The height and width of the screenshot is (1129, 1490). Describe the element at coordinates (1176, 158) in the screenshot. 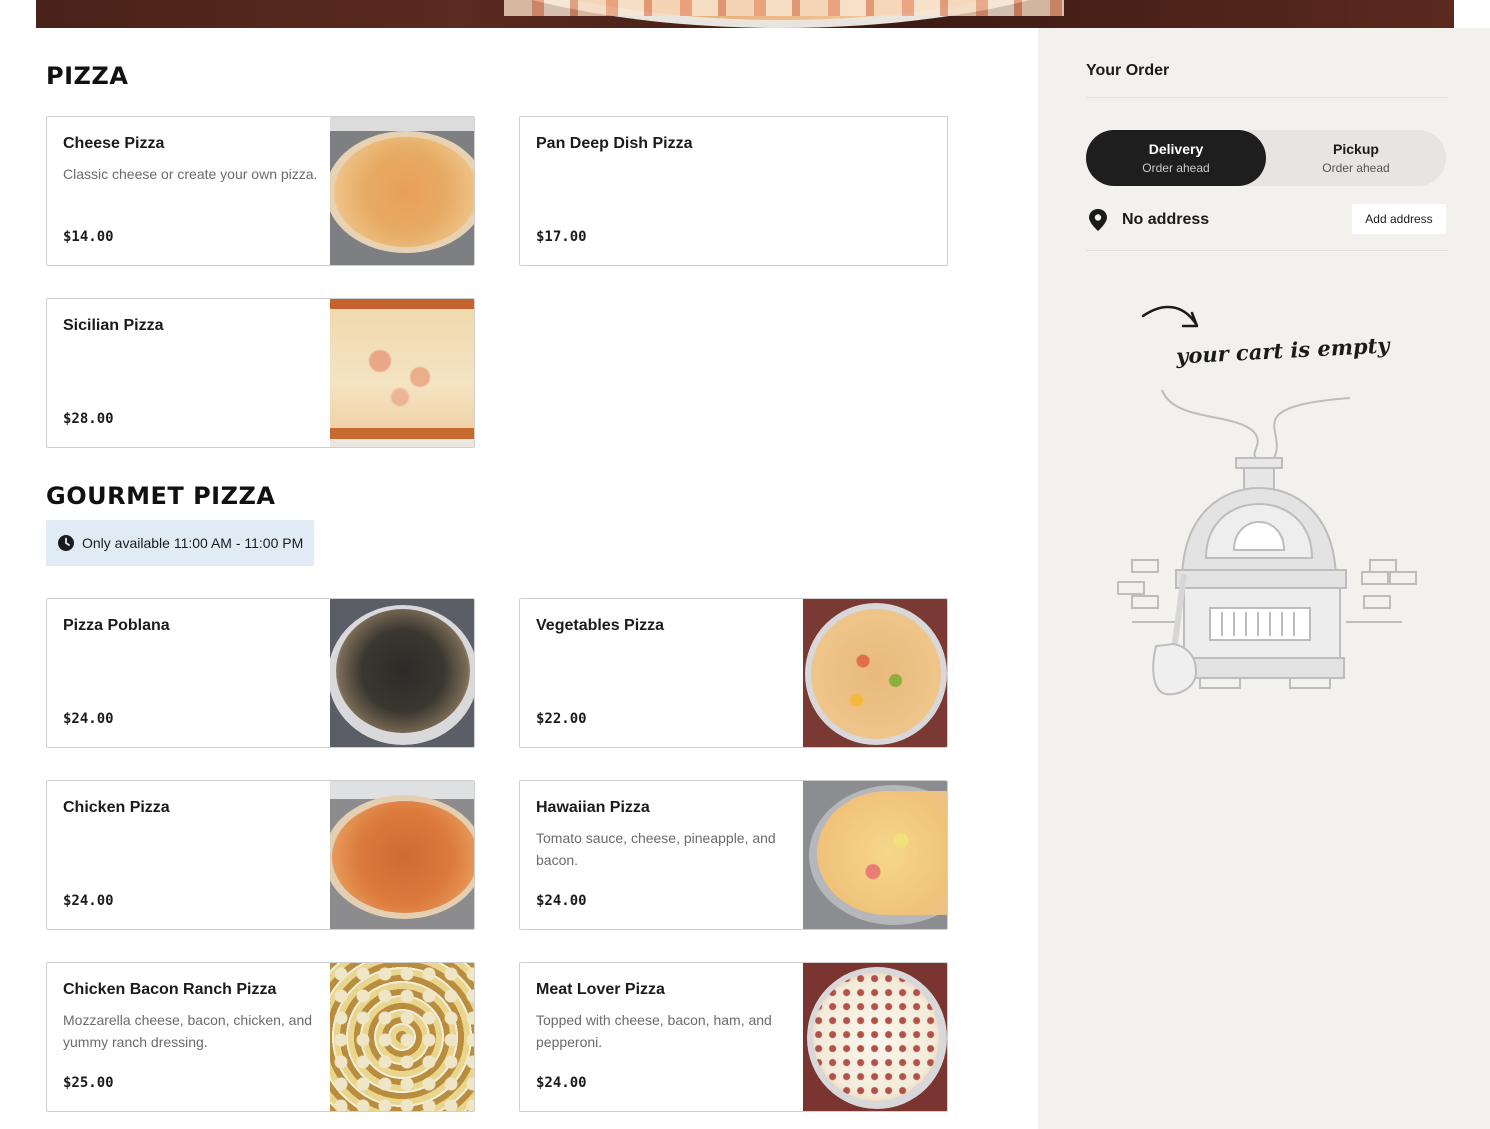

I see `delivery-option: Delivery Order ahead` at that location.